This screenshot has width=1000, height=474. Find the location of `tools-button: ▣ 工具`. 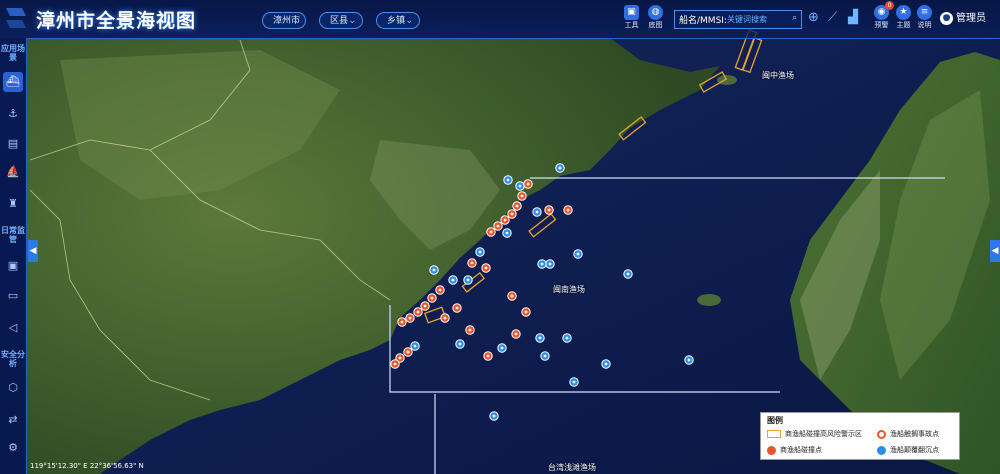

tools-button: ▣ 工具 is located at coordinates (631, 17).